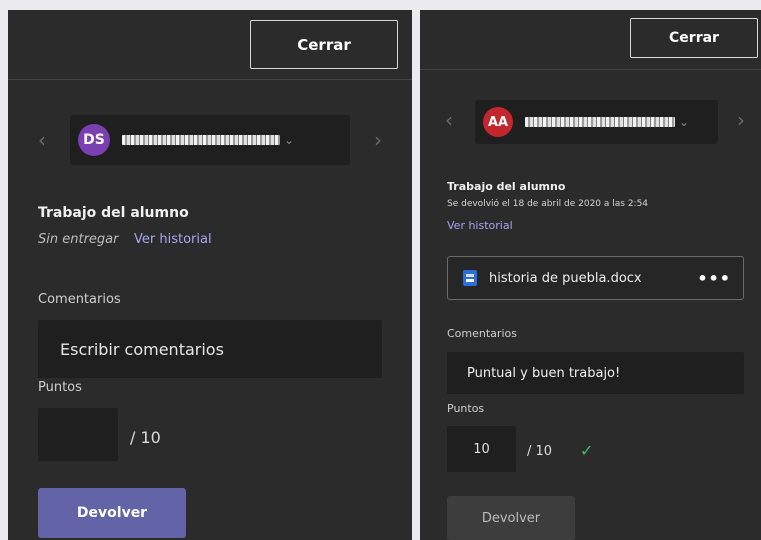 The width and height of the screenshot is (761, 540). Describe the element at coordinates (498, 122) in the screenshot. I see `avatar: AA` at that location.